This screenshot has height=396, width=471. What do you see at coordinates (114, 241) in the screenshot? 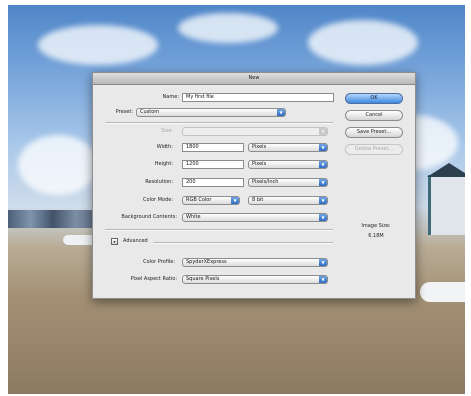
I see `advanced-disclosure-toggle: ▾` at bounding box center [114, 241].